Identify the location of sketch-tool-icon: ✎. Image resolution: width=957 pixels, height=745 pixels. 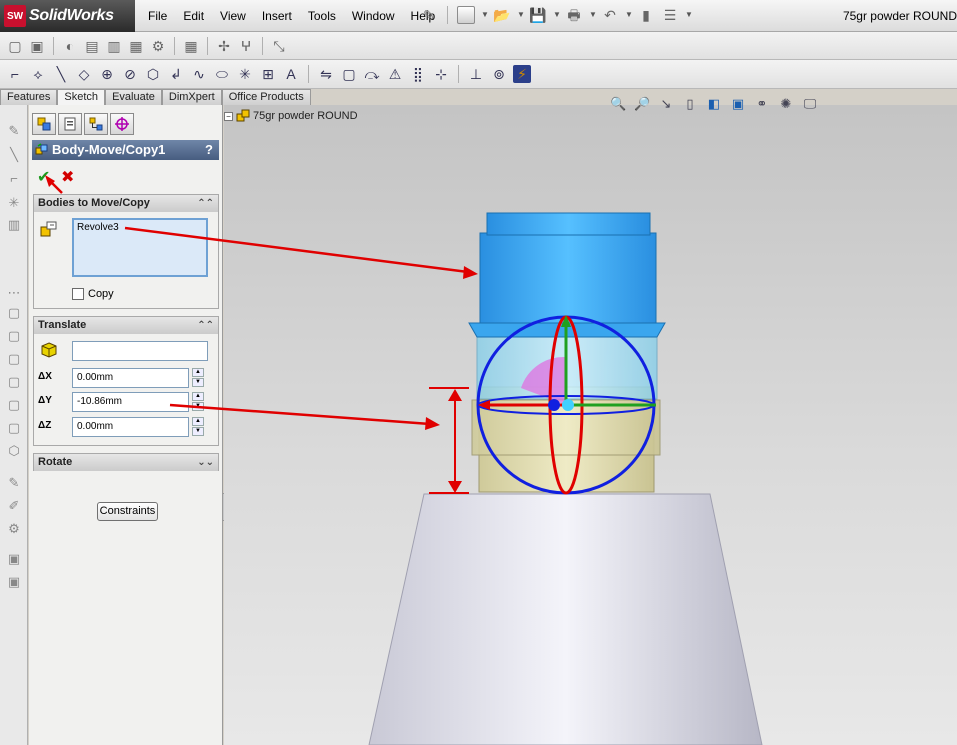
(14, 131).